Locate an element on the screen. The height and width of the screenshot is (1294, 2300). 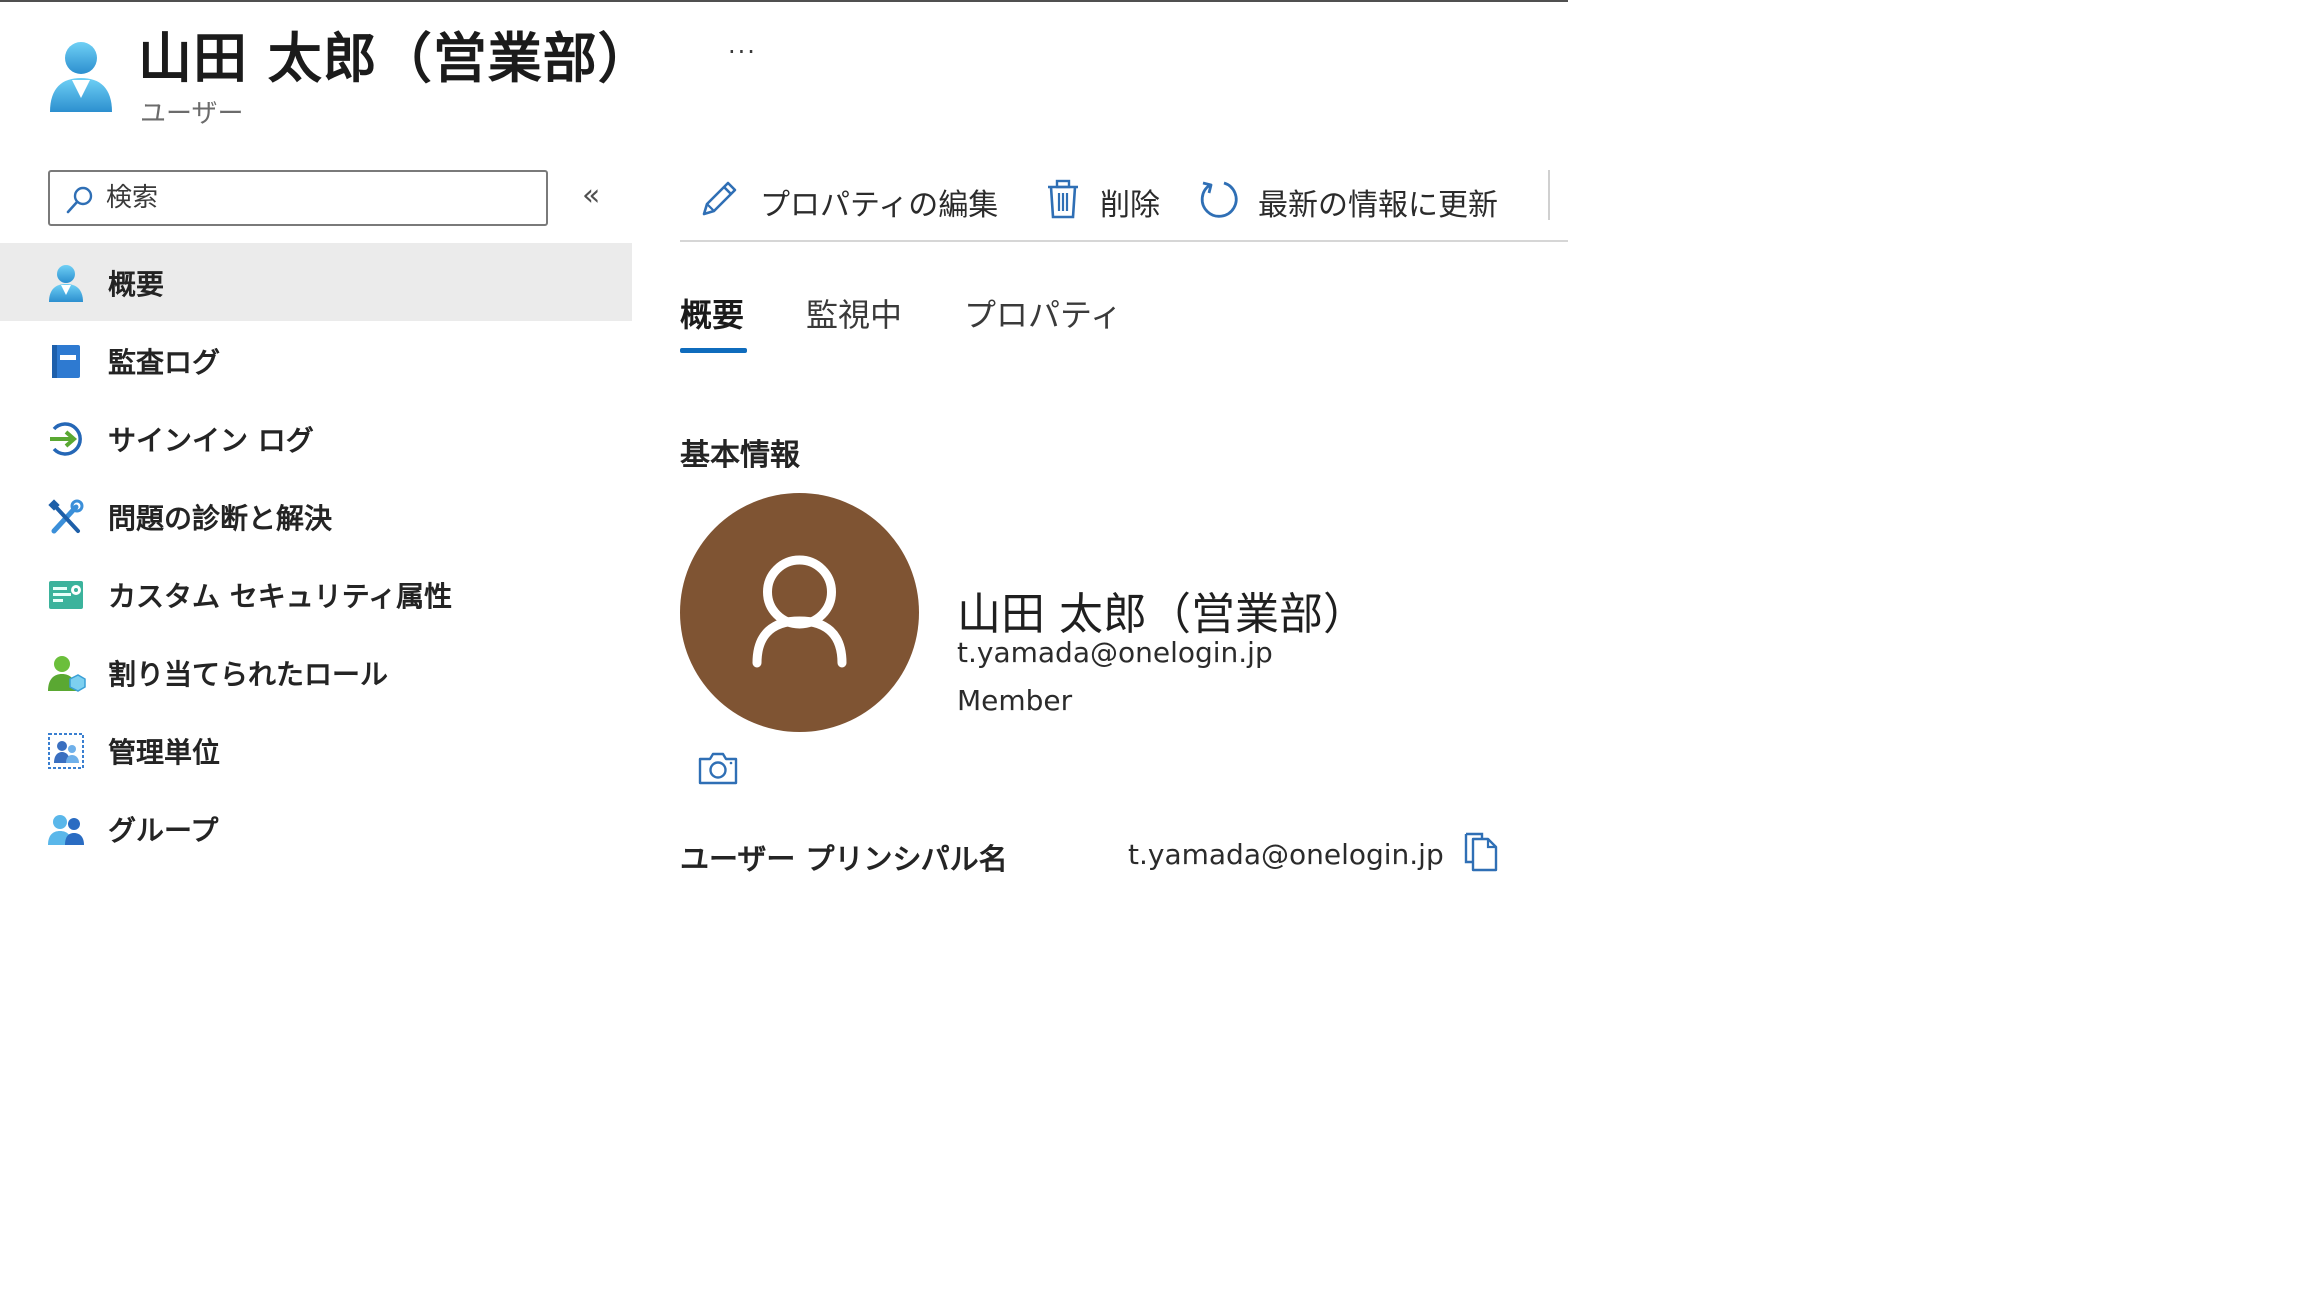
search-box is located at coordinates (298, 198).